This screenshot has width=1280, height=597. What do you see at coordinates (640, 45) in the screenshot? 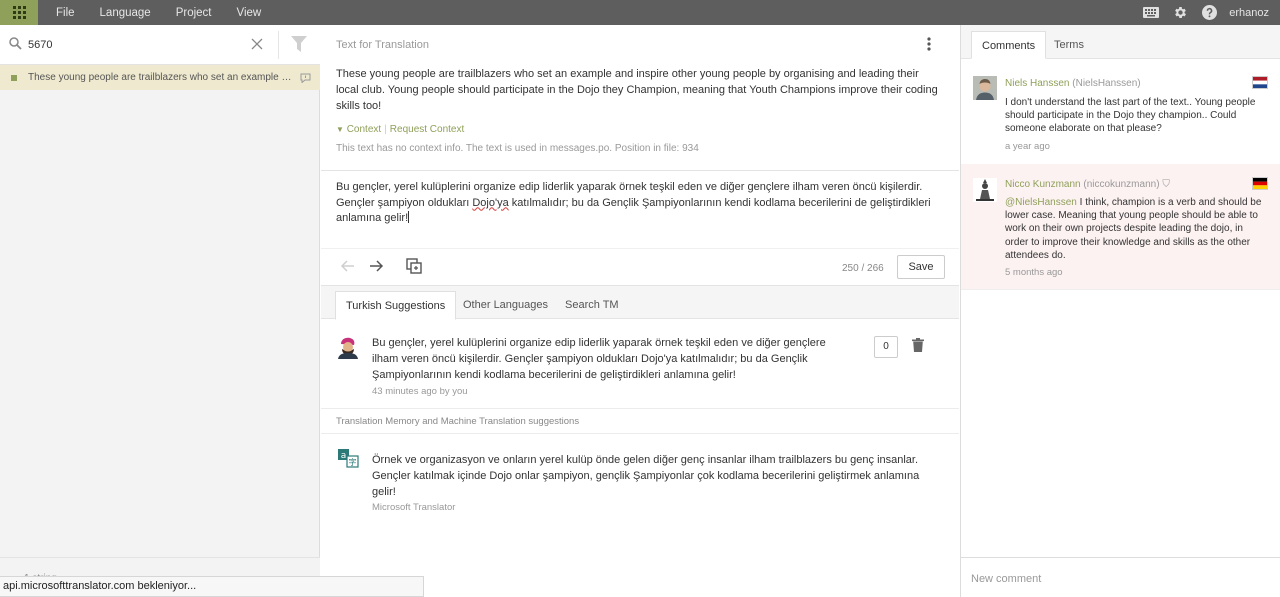
I see `source-header: Text for Translation` at bounding box center [640, 45].